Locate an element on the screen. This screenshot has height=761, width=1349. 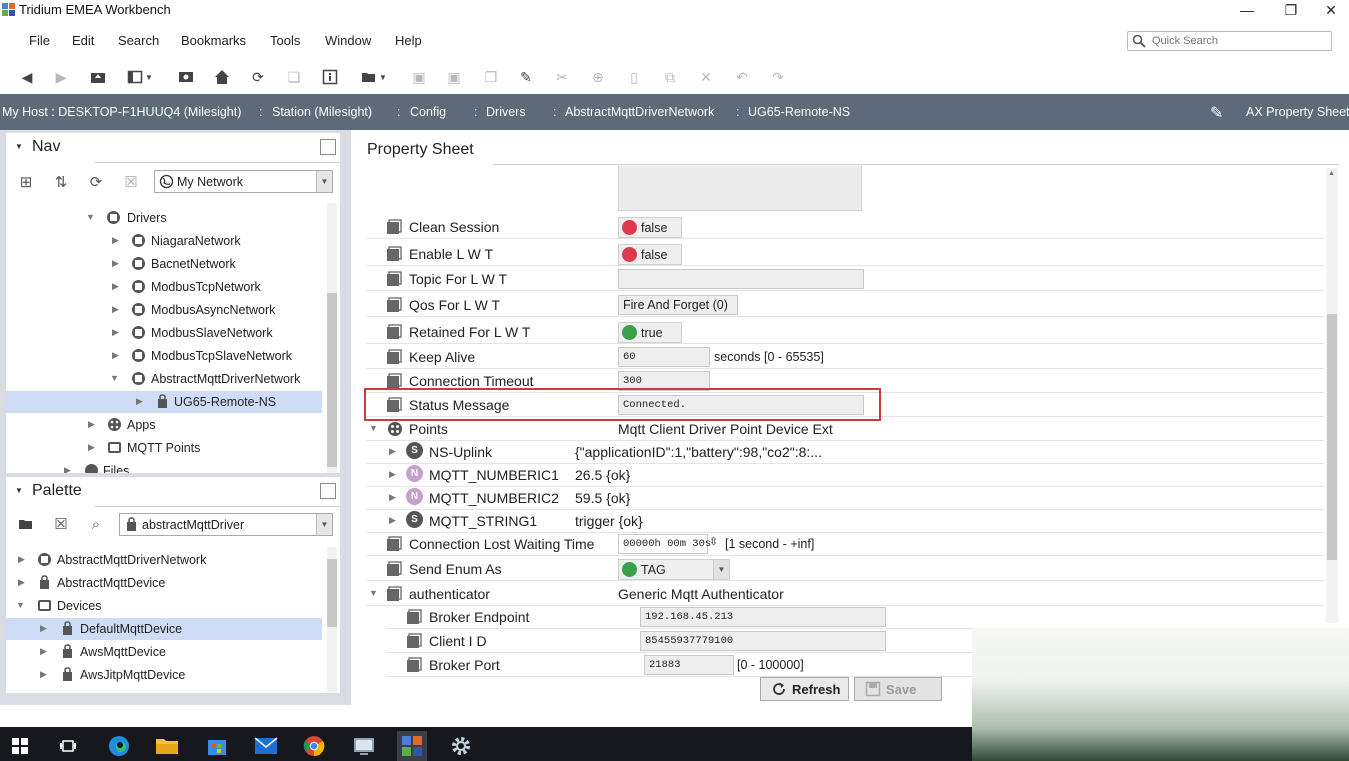
tree-item: ▶ ModbusTcpSlaveNetwork is located at coordinates (164, 356).